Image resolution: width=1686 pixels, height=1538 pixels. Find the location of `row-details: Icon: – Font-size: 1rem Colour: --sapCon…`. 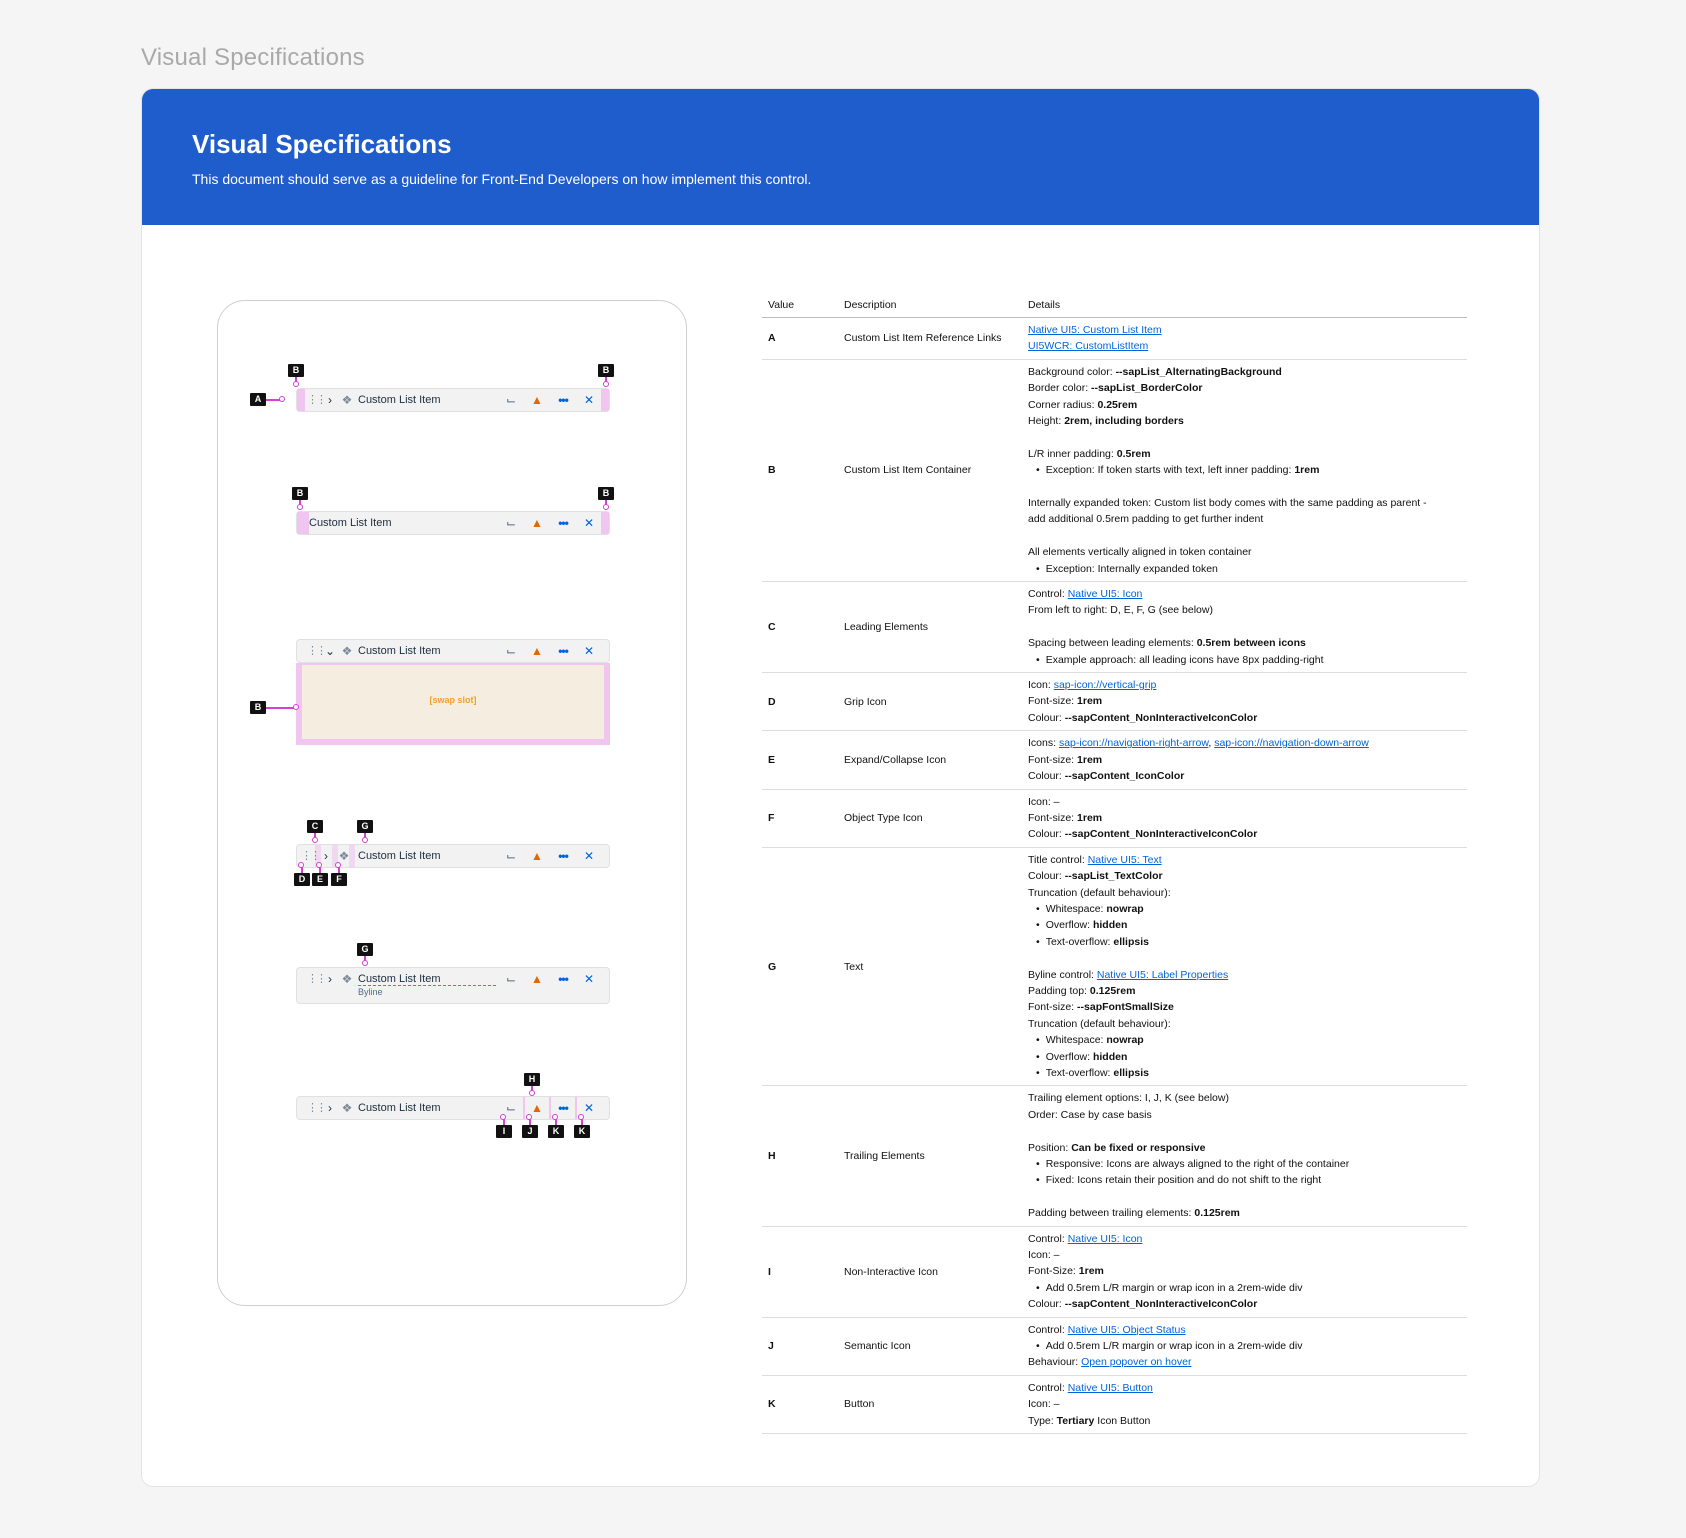

row-details: Icon: – Font-size: 1rem Colour: --sapCon… is located at coordinates (1247, 818).